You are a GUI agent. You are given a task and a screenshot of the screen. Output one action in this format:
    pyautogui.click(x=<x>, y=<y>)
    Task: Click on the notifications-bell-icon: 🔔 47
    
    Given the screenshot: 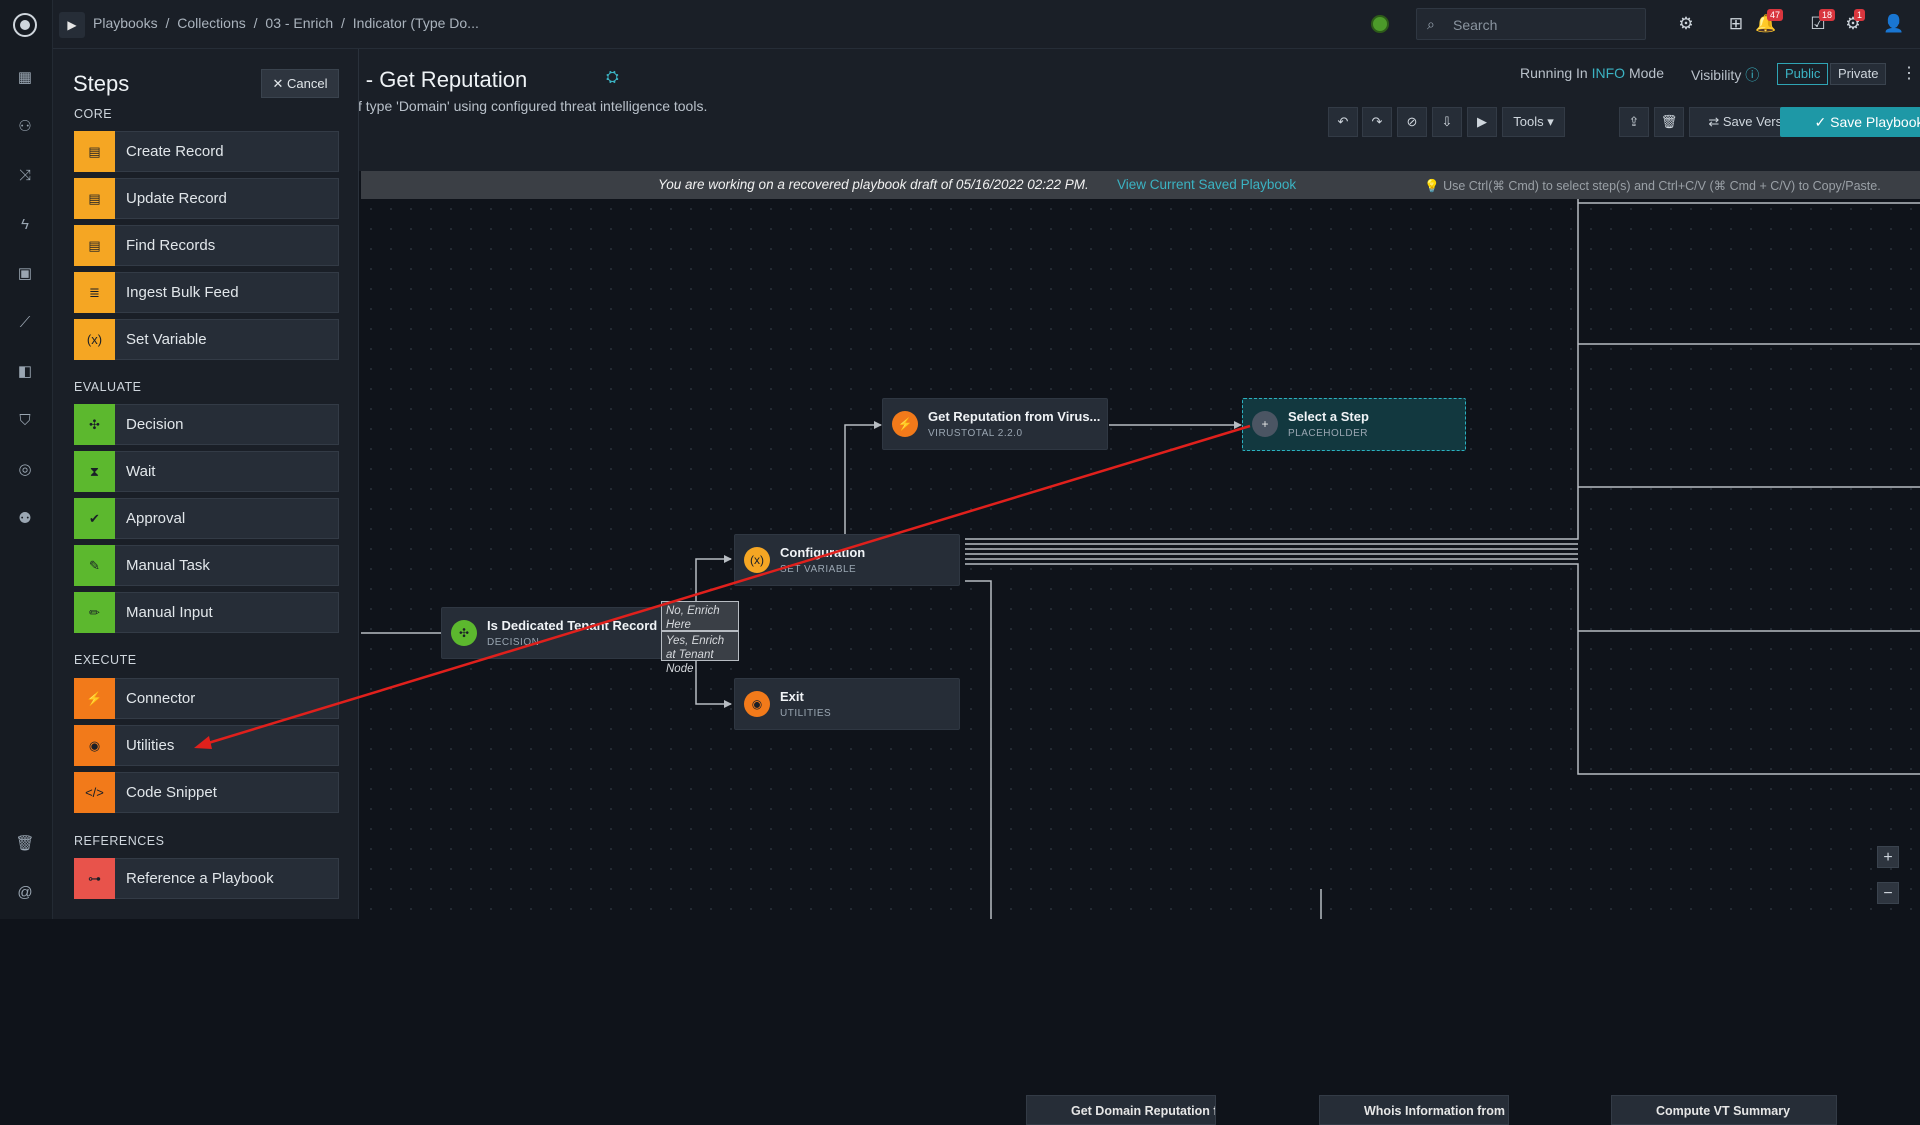 What is the action you would take?
    pyautogui.click(x=1769, y=22)
    